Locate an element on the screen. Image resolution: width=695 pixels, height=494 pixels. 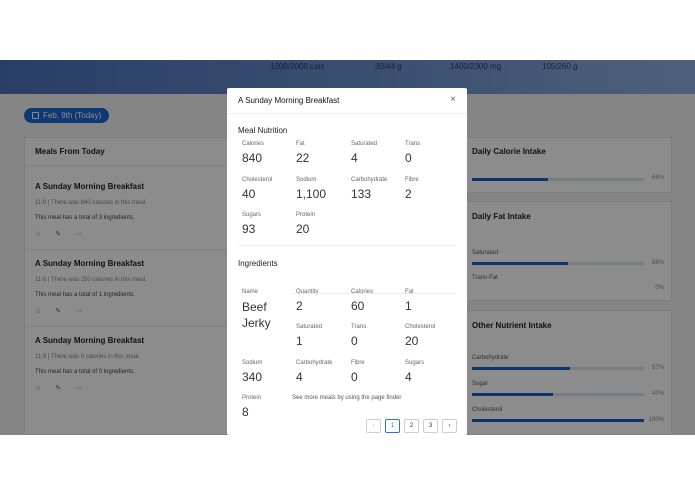
modal-title: A Sunday Morning Breakfast is located at coordinates (289, 100).